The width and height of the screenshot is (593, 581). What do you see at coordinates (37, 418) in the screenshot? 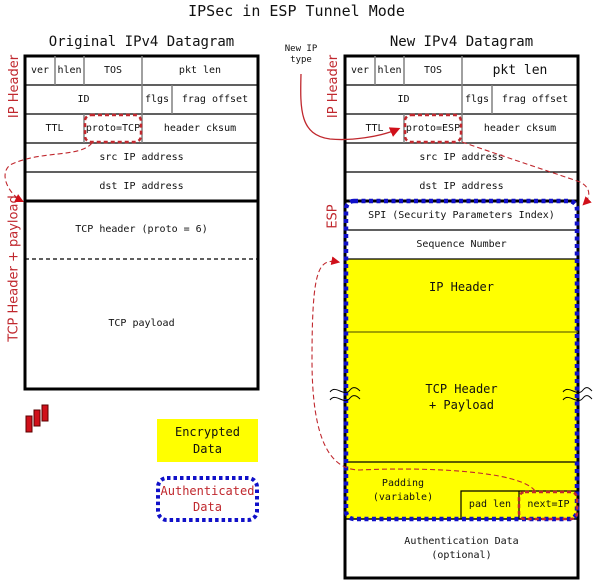
I see `red-bars-icon` at bounding box center [37, 418].